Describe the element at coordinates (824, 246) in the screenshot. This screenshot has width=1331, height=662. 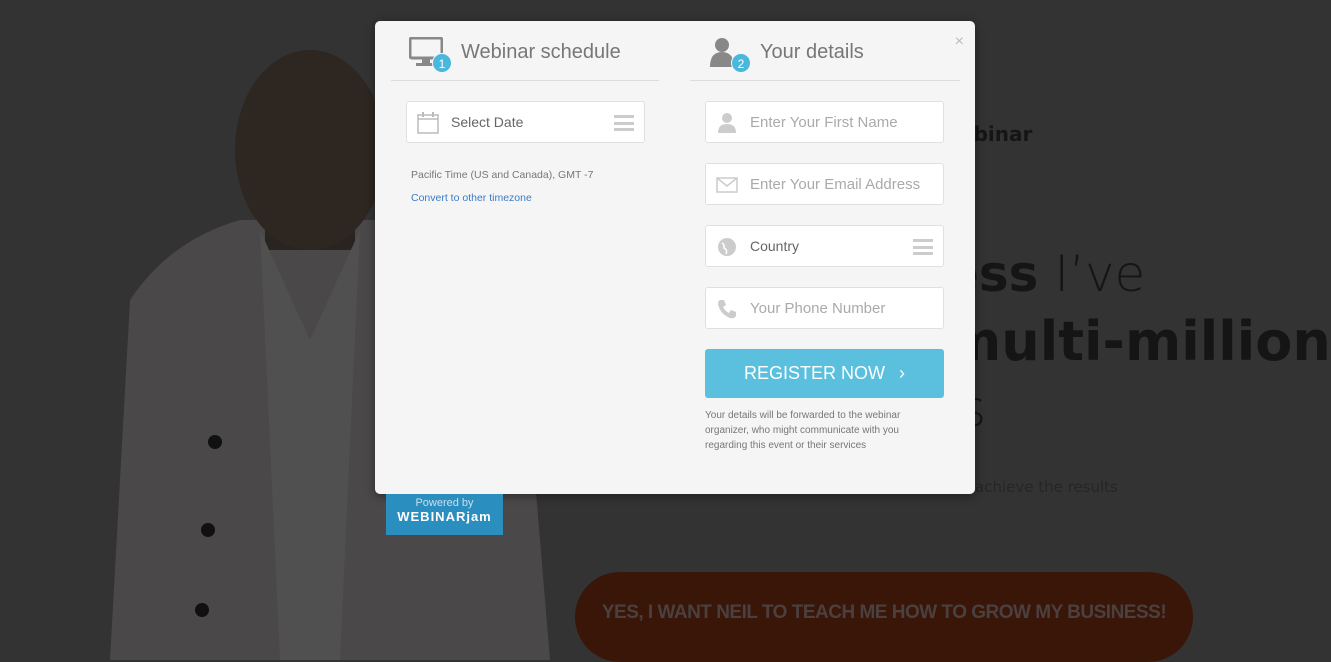
I see `country-dropdown: Country` at that location.